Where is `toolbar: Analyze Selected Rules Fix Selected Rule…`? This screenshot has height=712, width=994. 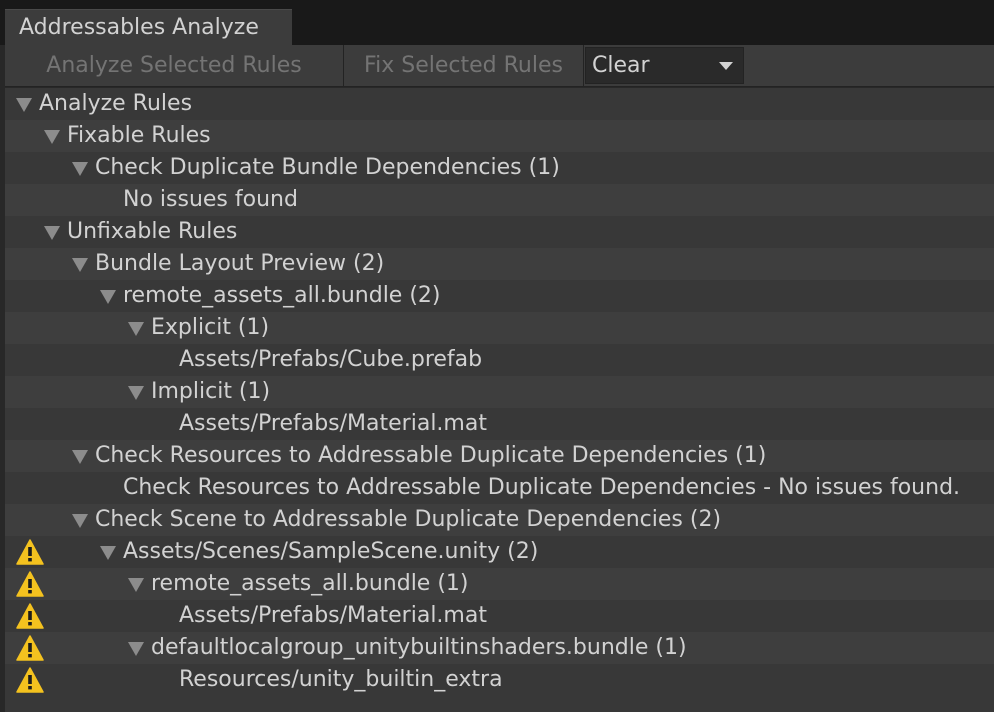 toolbar: Analyze Selected Rules Fix Selected Rule… is located at coordinates (499, 66).